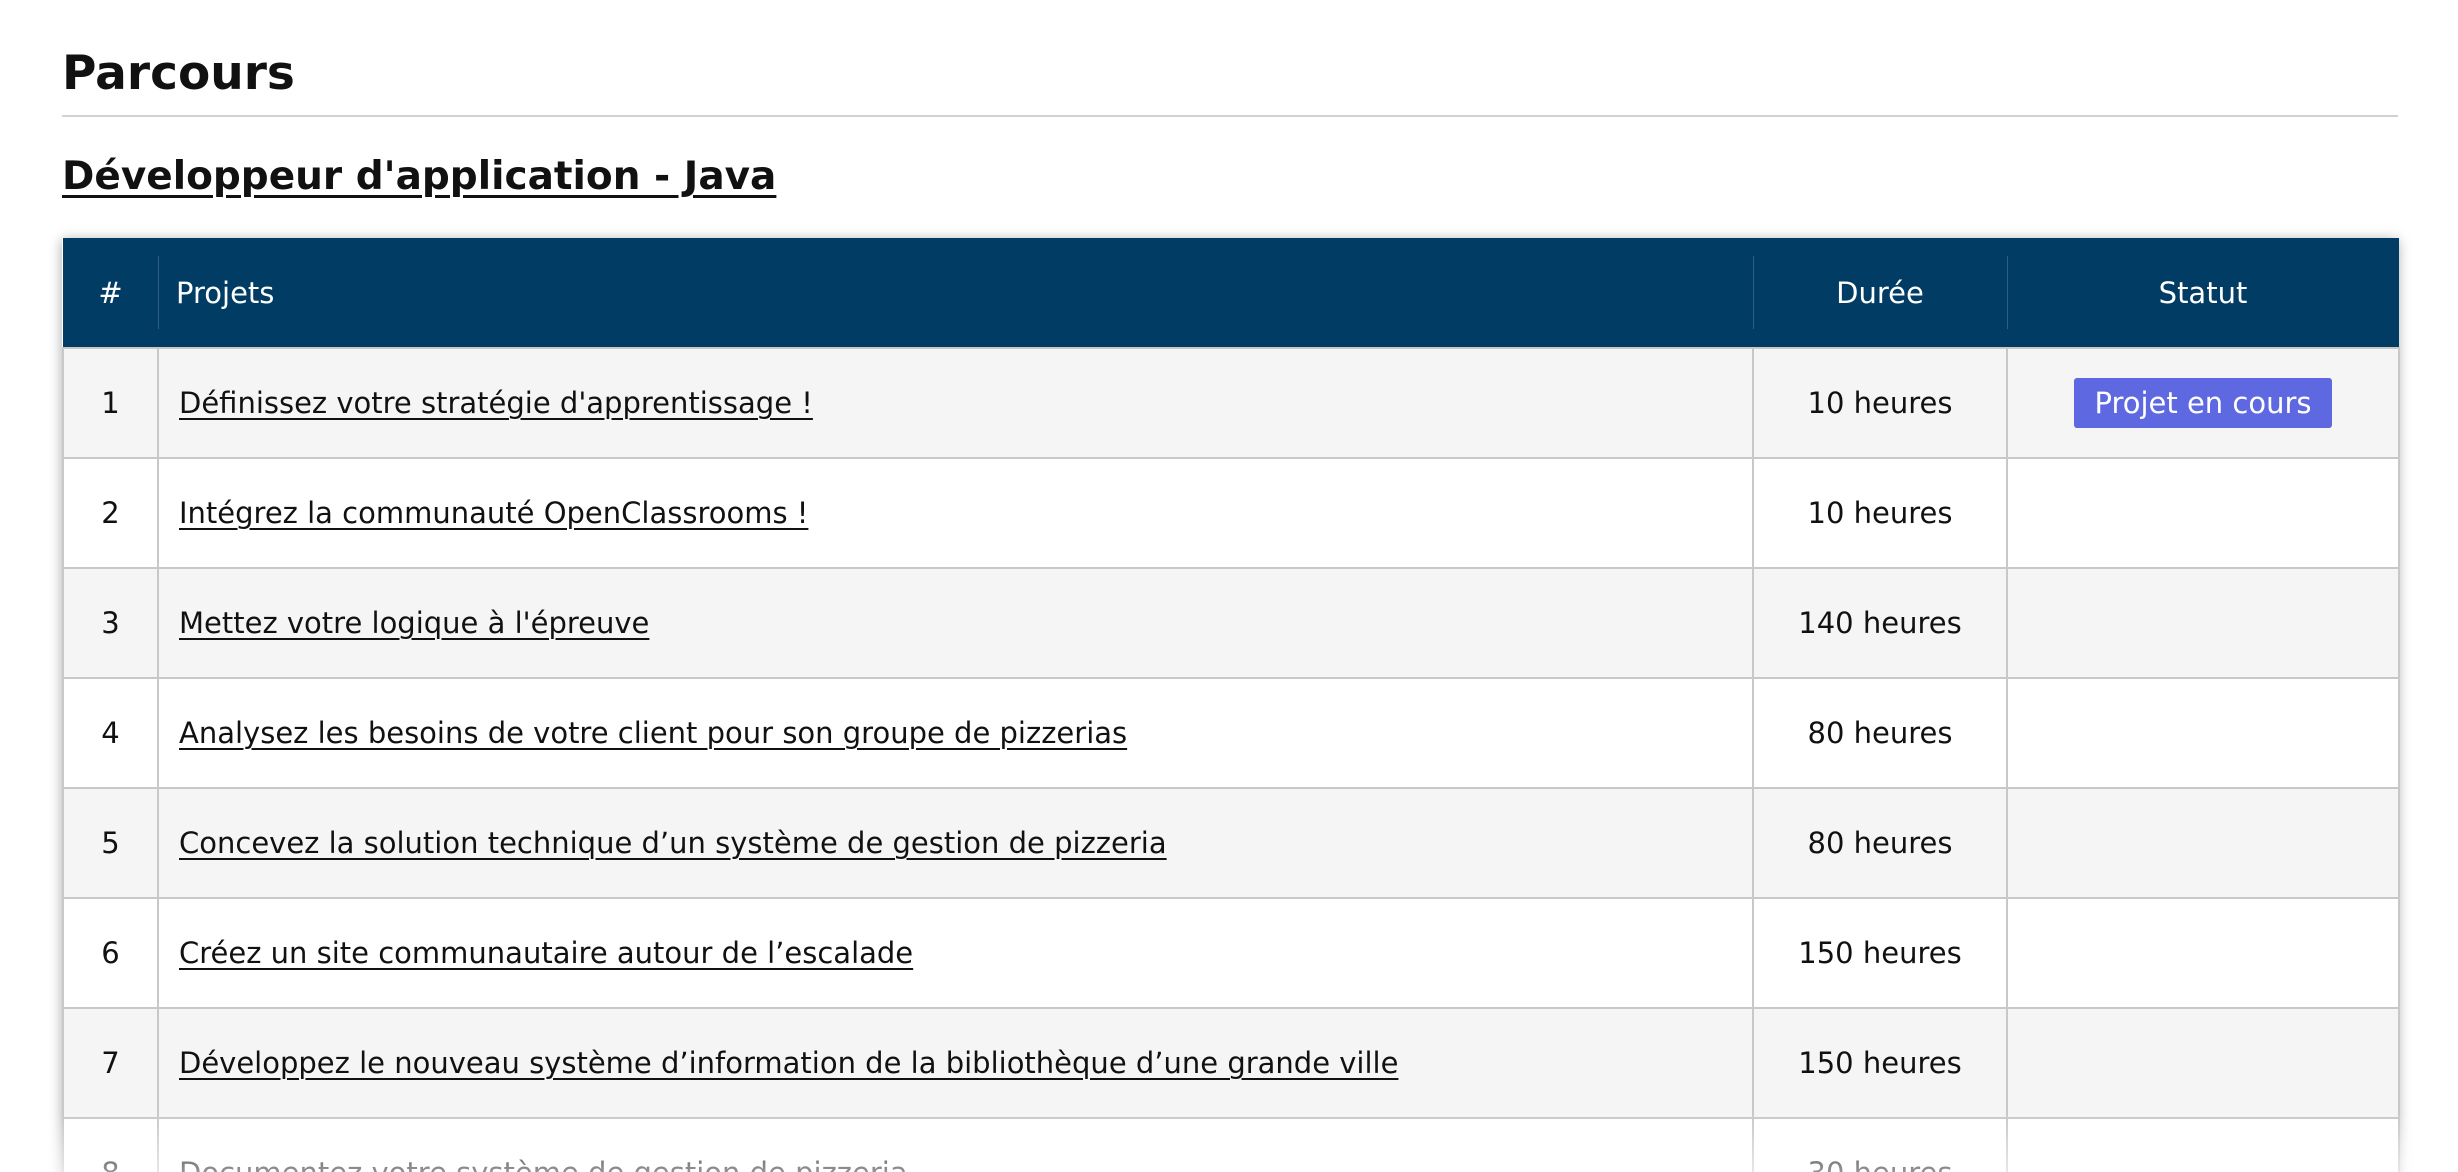  Describe the element at coordinates (110, 953) in the screenshot. I see `row-number: 6` at that location.